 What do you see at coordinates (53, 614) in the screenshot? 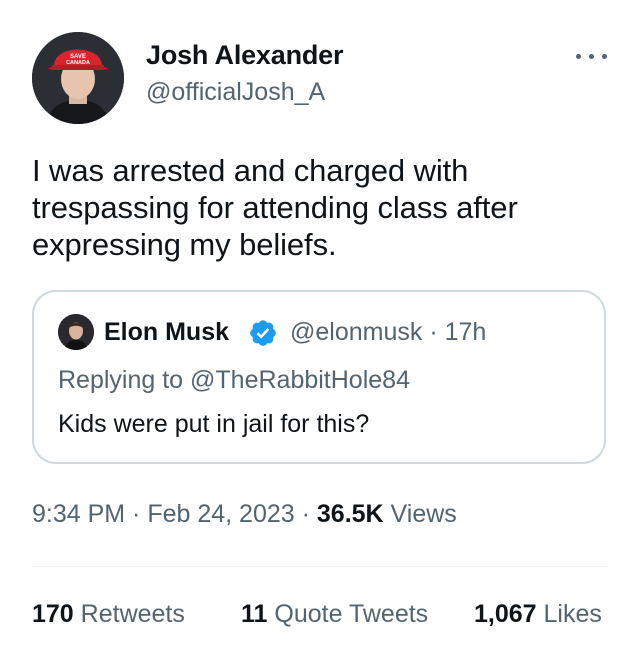
I see `retweets-count: 170` at bounding box center [53, 614].